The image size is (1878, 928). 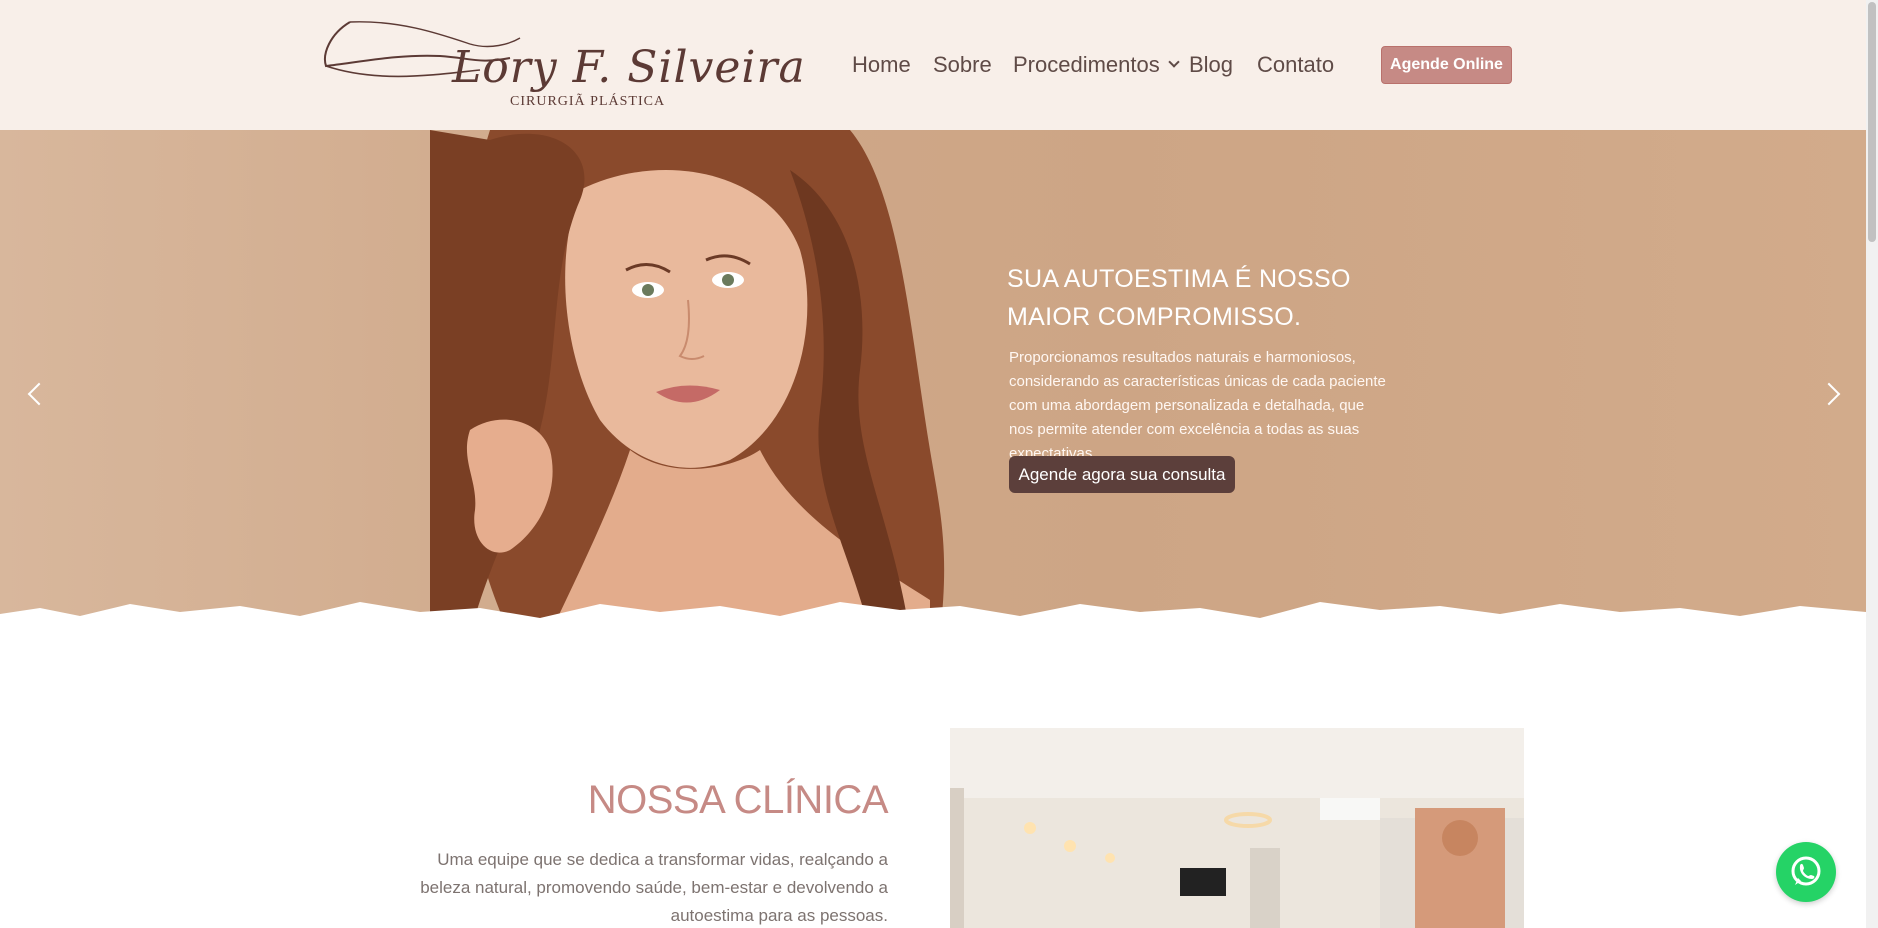 I want to click on chevron-right-icon, so click(x=1832, y=394).